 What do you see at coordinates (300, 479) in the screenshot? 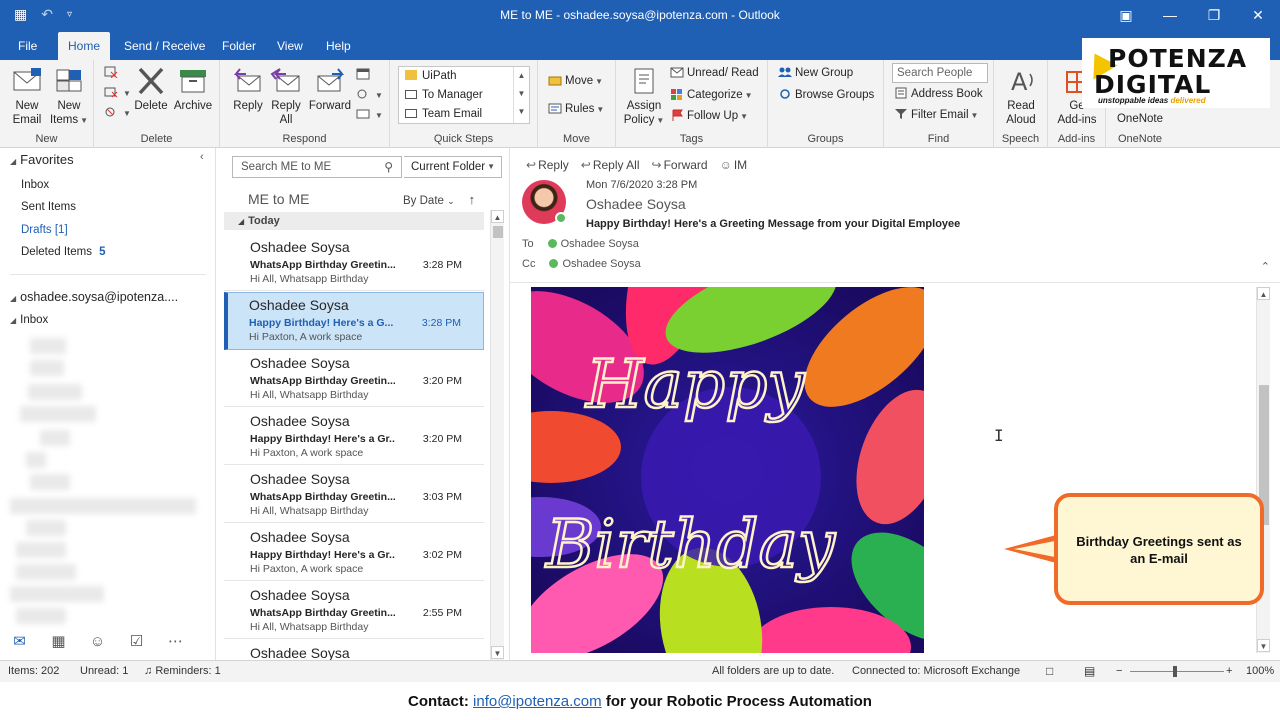
I see `message-sender: Oshadee Soysa` at bounding box center [300, 479].